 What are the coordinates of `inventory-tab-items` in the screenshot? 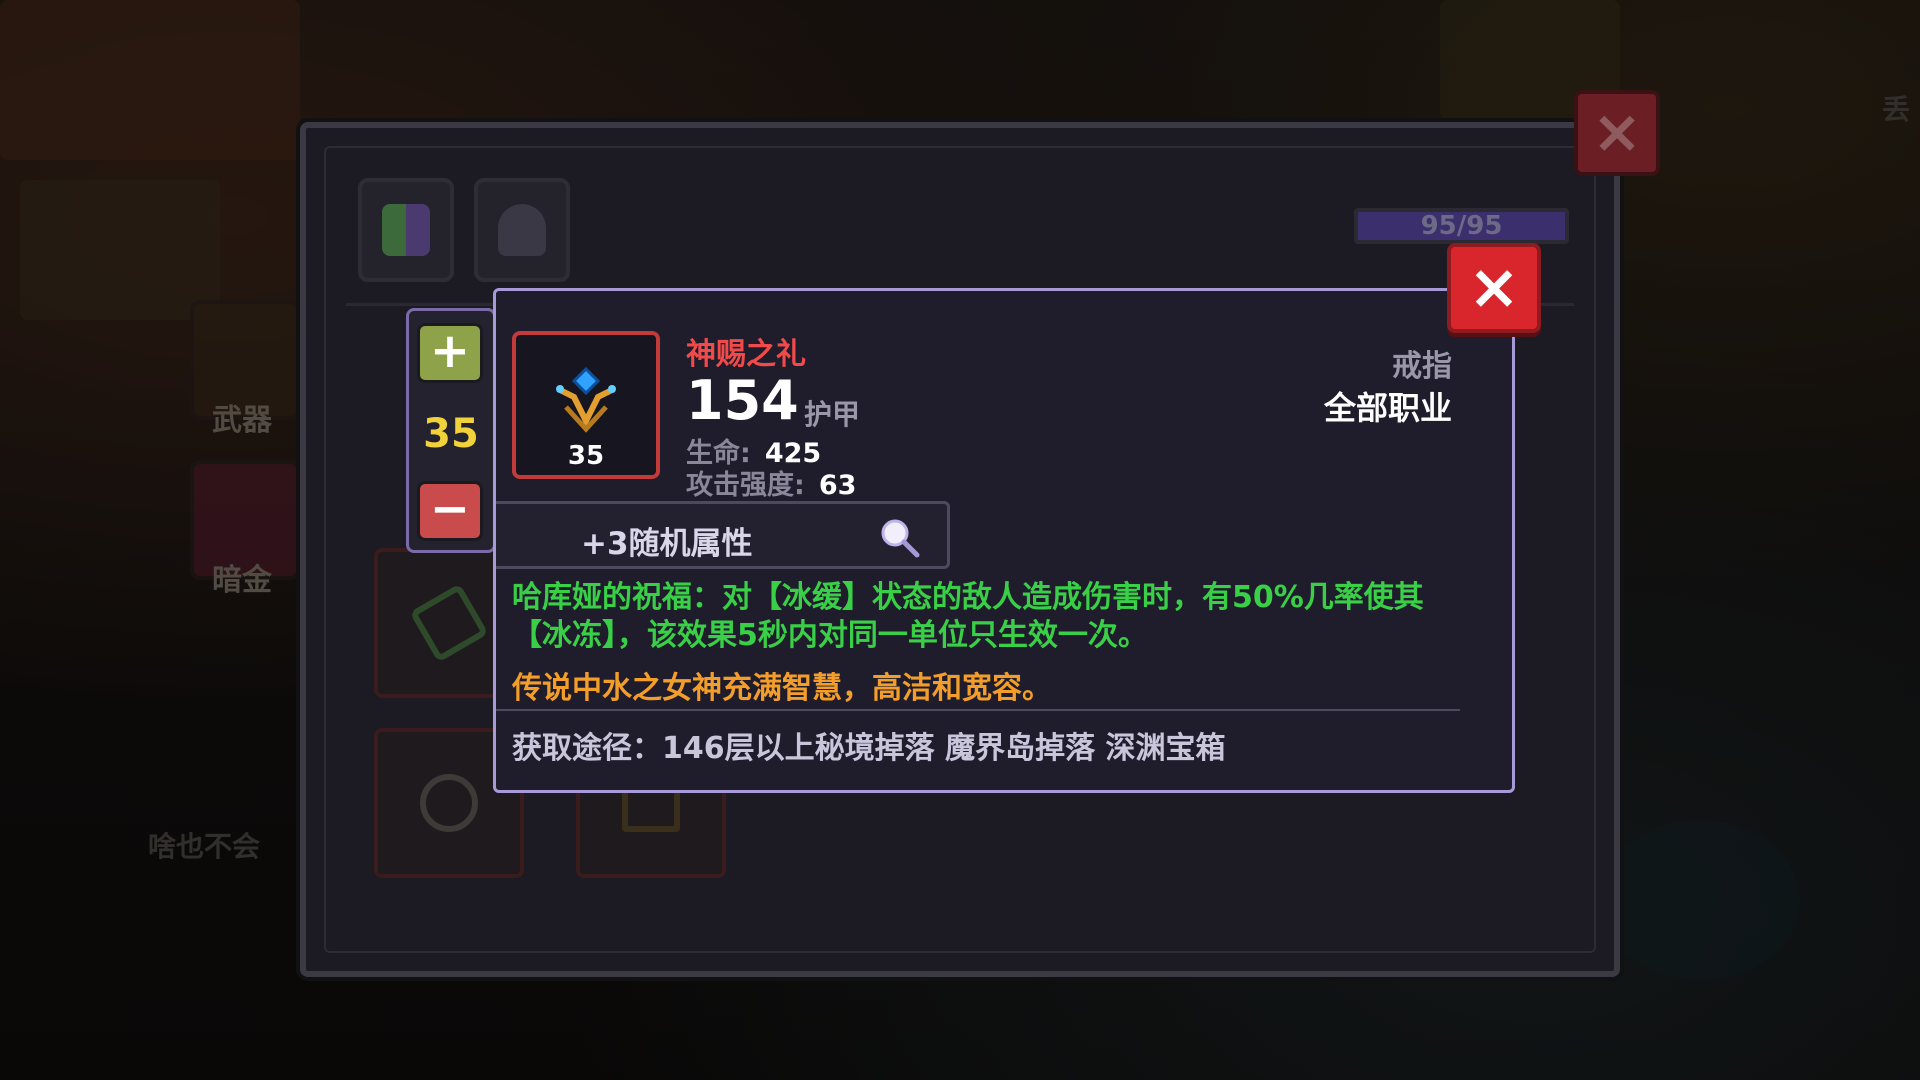 It's located at (406, 230).